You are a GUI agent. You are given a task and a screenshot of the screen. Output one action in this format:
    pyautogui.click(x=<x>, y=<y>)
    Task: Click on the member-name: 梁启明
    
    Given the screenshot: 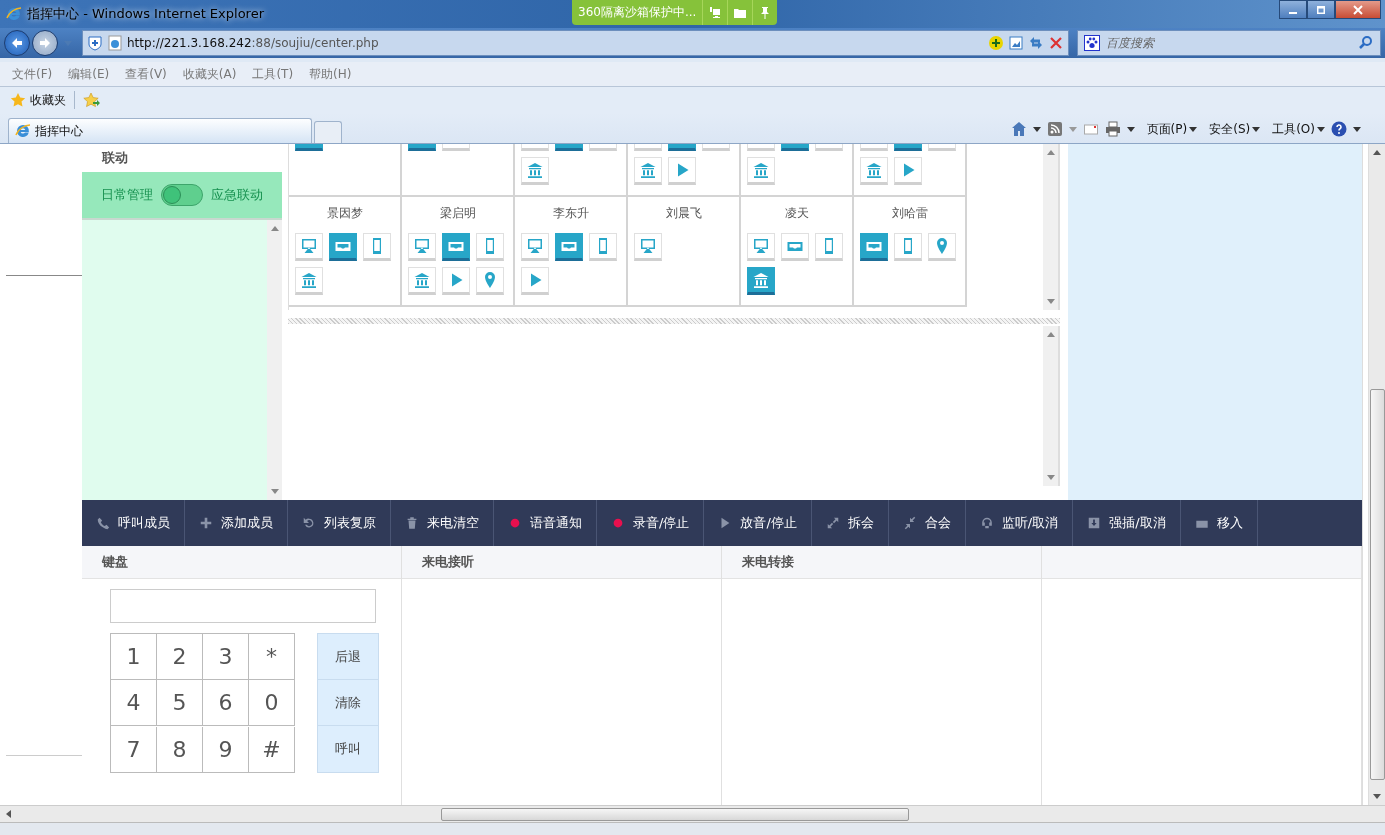 What is the action you would take?
    pyautogui.click(x=457, y=213)
    